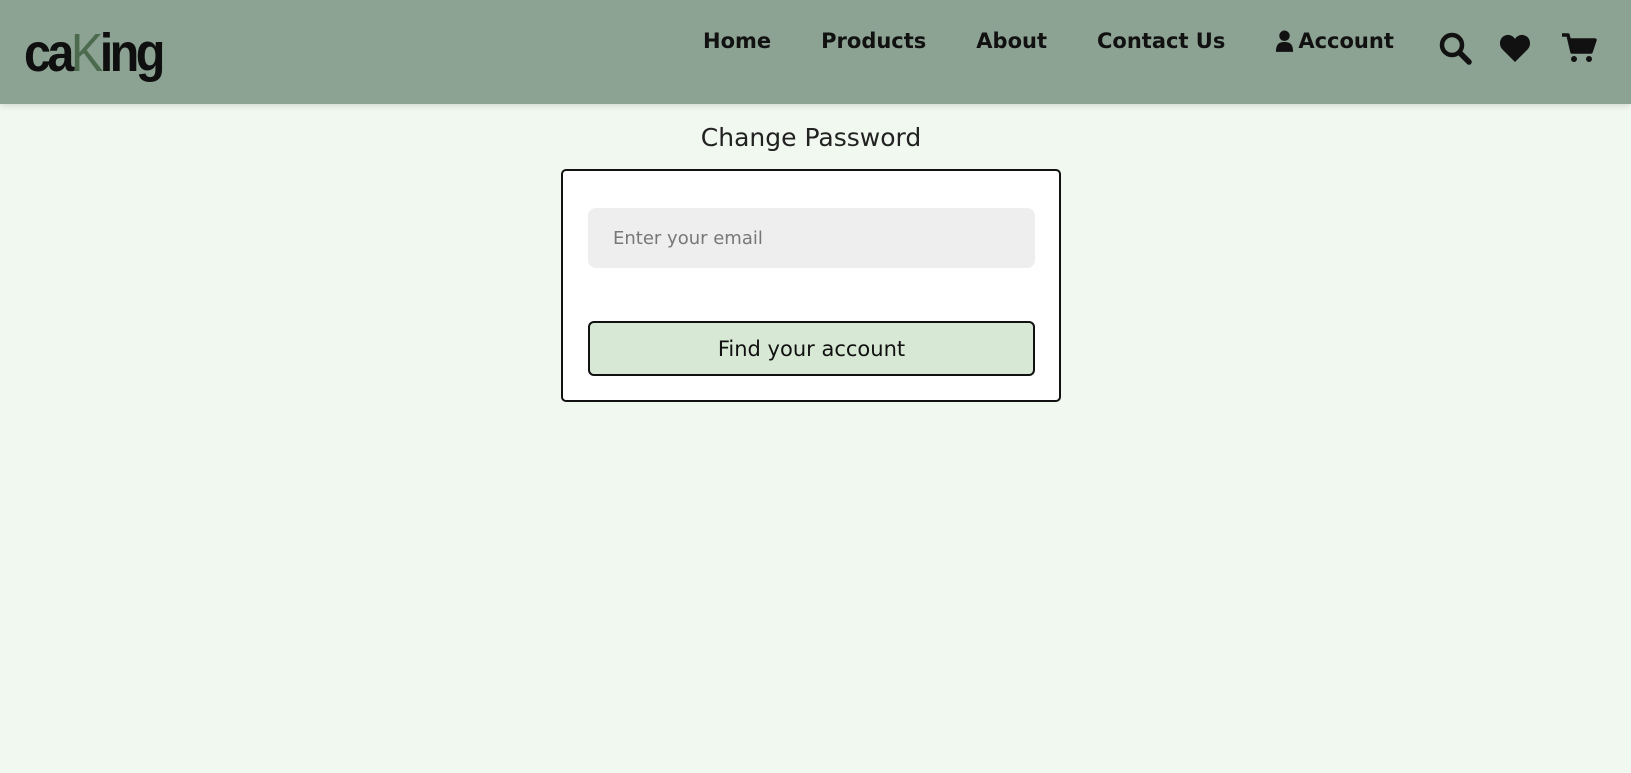  What do you see at coordinates (811, 137) in the screenshot?
I see `page-title: Change Password` at bounding box center [811, 137].